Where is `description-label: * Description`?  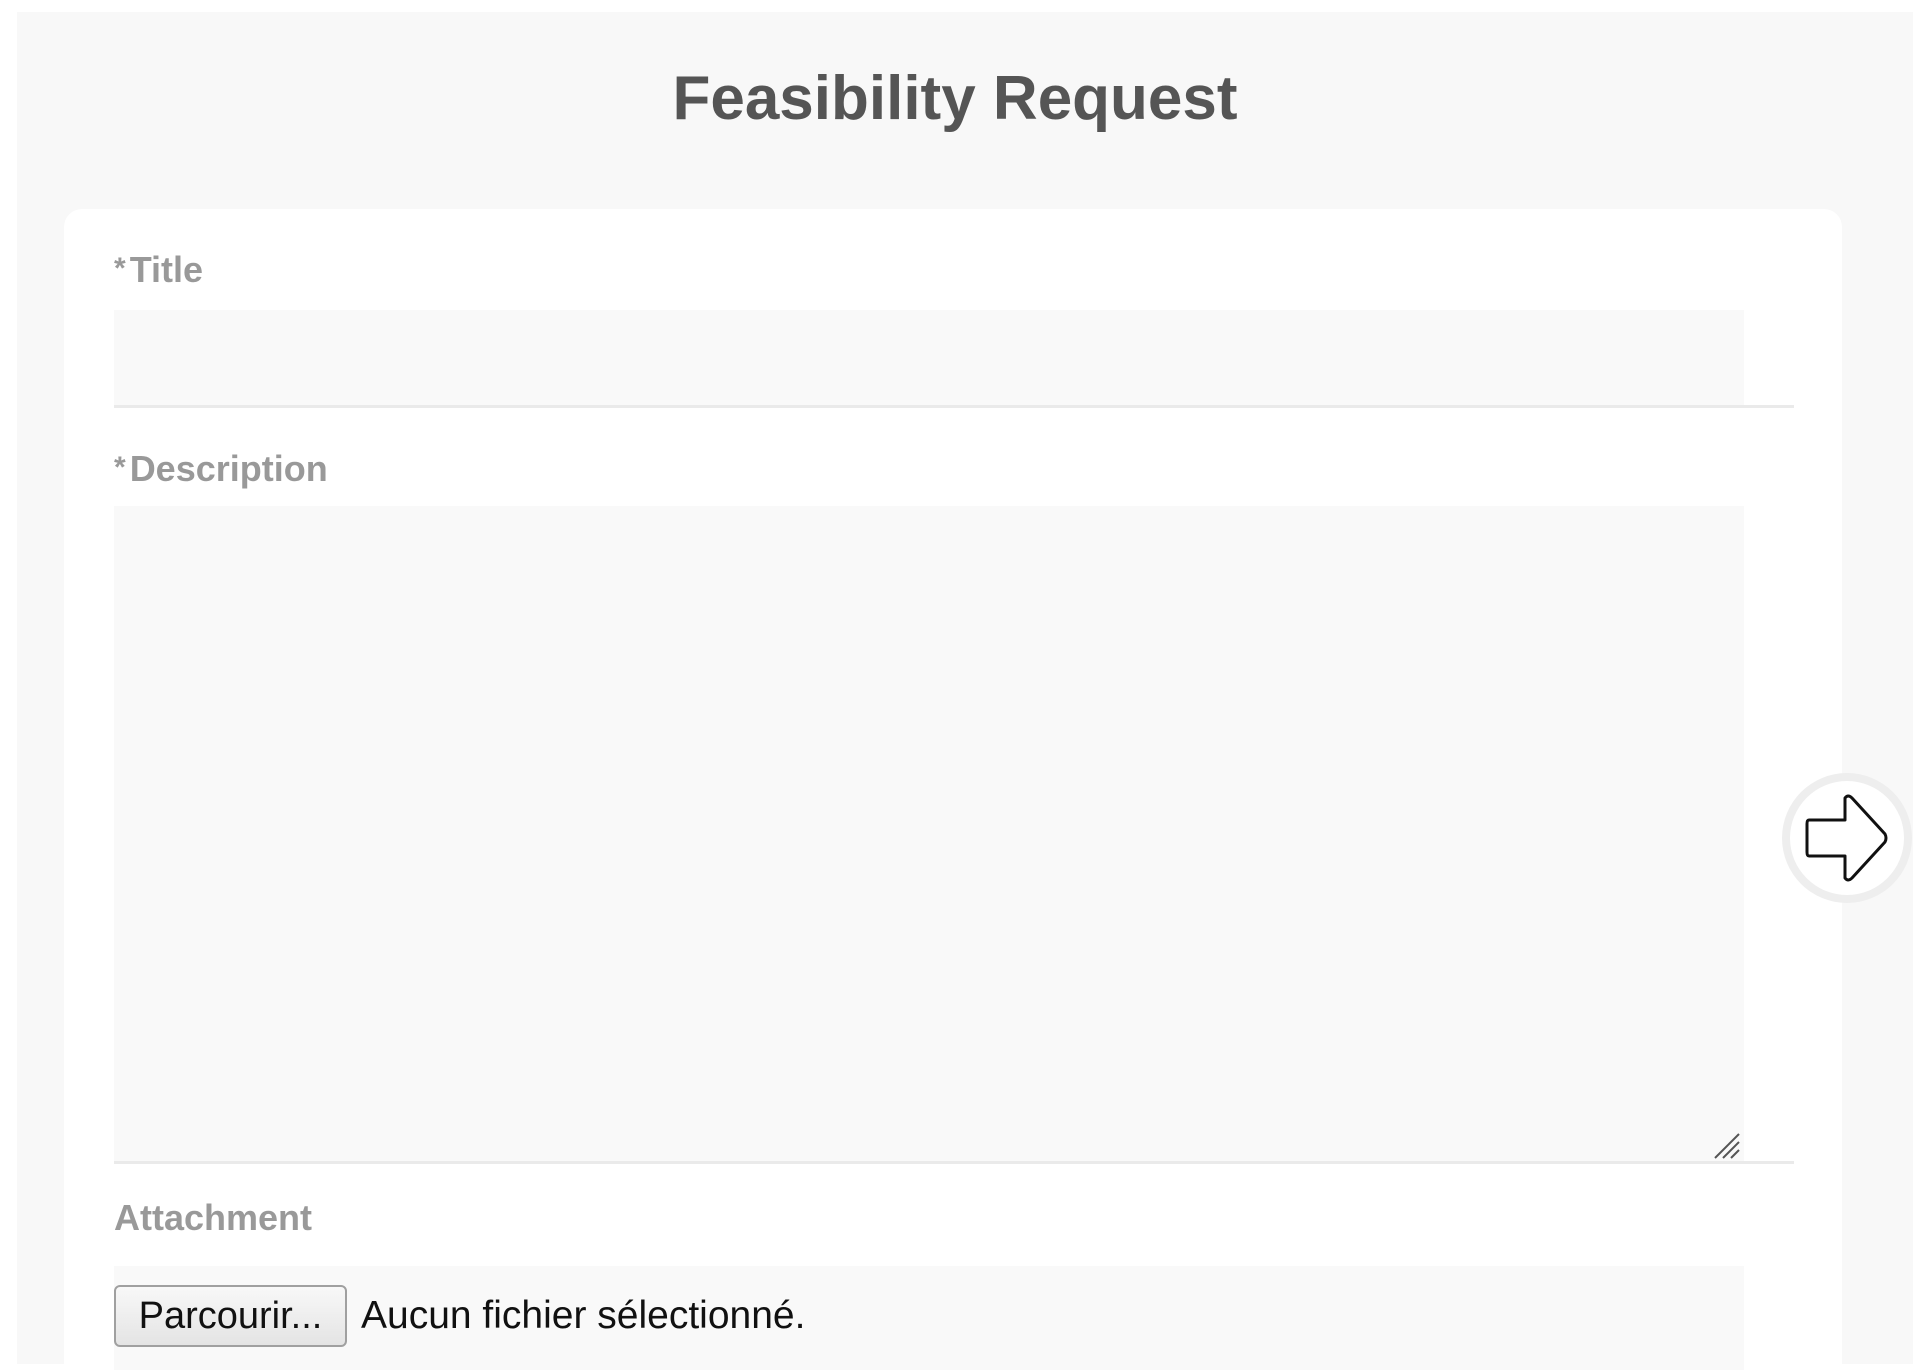 description-label: * Description is located at coordinates (221, 469).